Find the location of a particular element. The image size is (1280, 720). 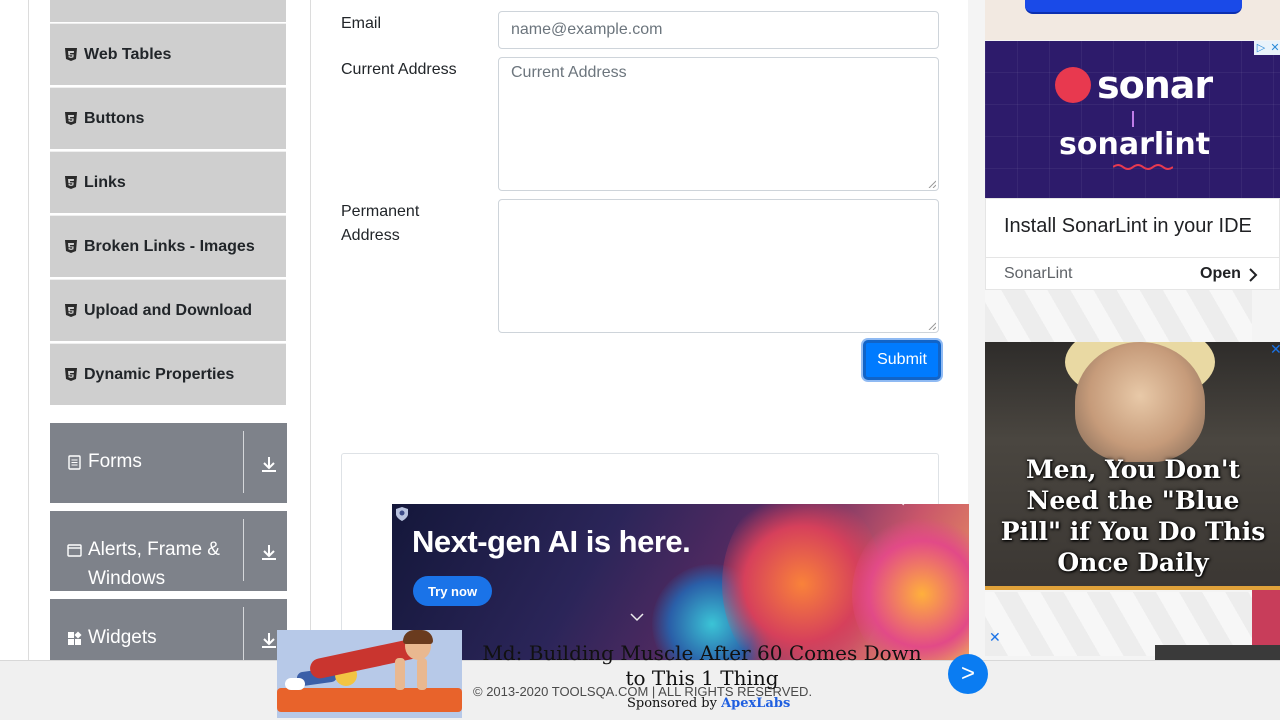

sonar-headline: Install SonarLint in your IDE is located at coordinates (1128, 226).